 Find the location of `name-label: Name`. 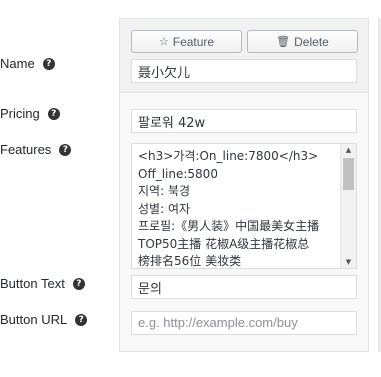

name-label: Name is located at coordinates (17, 63).